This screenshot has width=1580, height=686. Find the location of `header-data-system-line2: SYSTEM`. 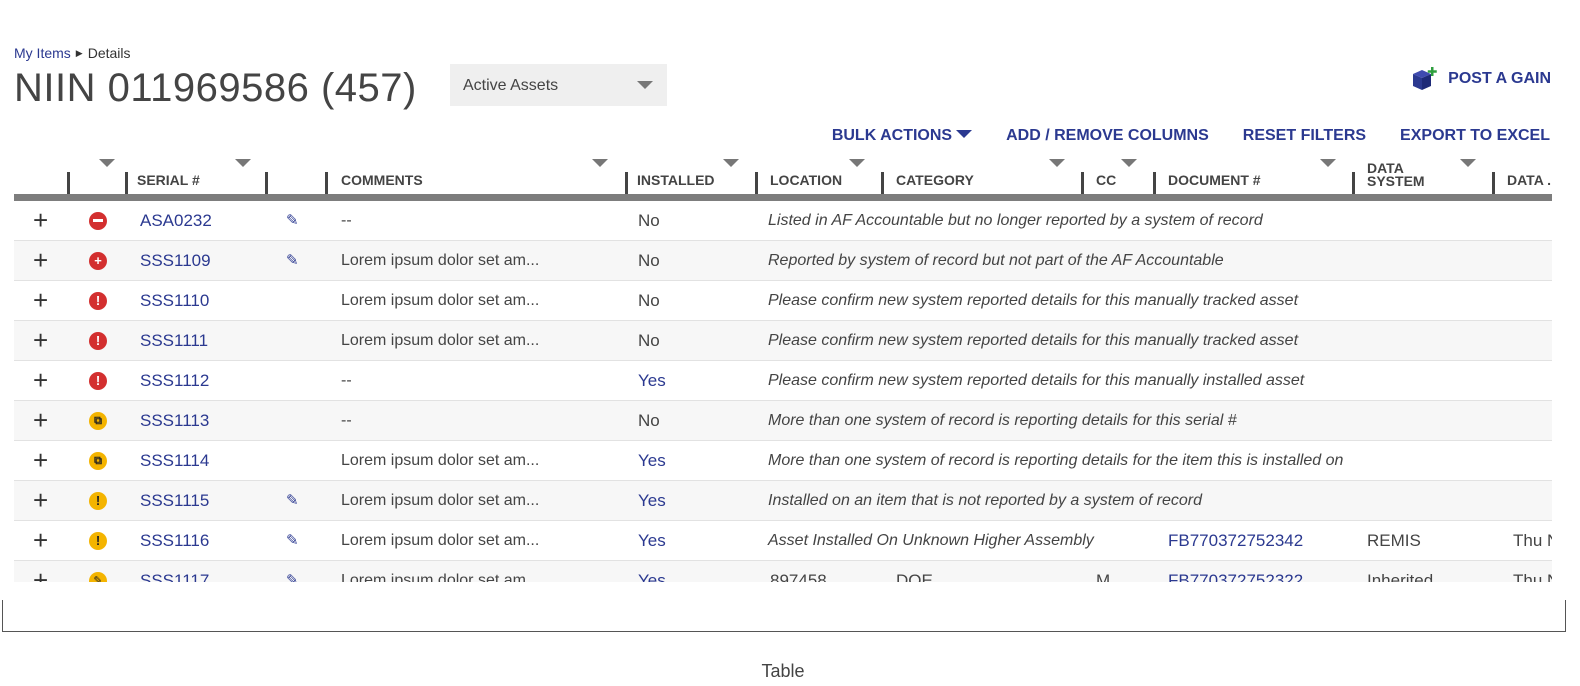

header-data-system-line2: SYSTEM is located at coordinates (1396, 181).